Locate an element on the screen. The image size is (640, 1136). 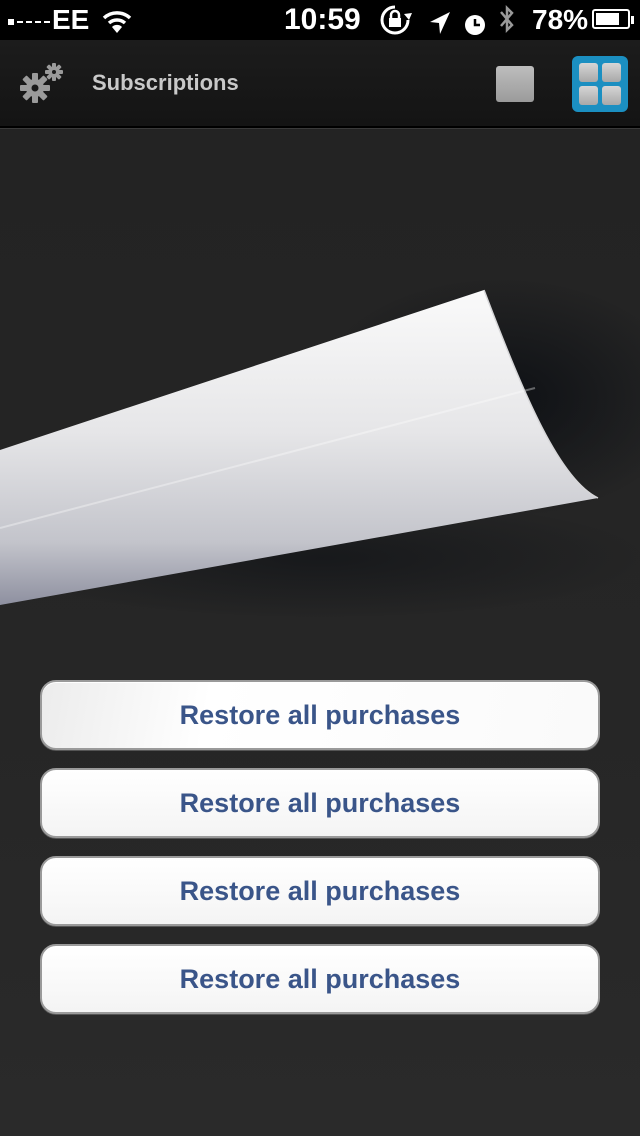
battery-icon is located at coordinates (613, 20).